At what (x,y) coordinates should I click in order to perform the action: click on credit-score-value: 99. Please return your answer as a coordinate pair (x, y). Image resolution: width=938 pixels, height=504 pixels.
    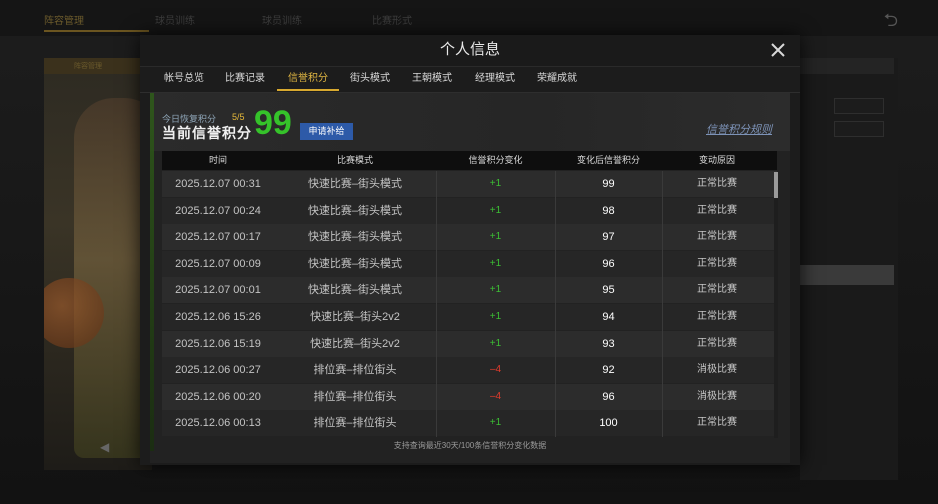
    Looking at the image, I should click on (273, 123).